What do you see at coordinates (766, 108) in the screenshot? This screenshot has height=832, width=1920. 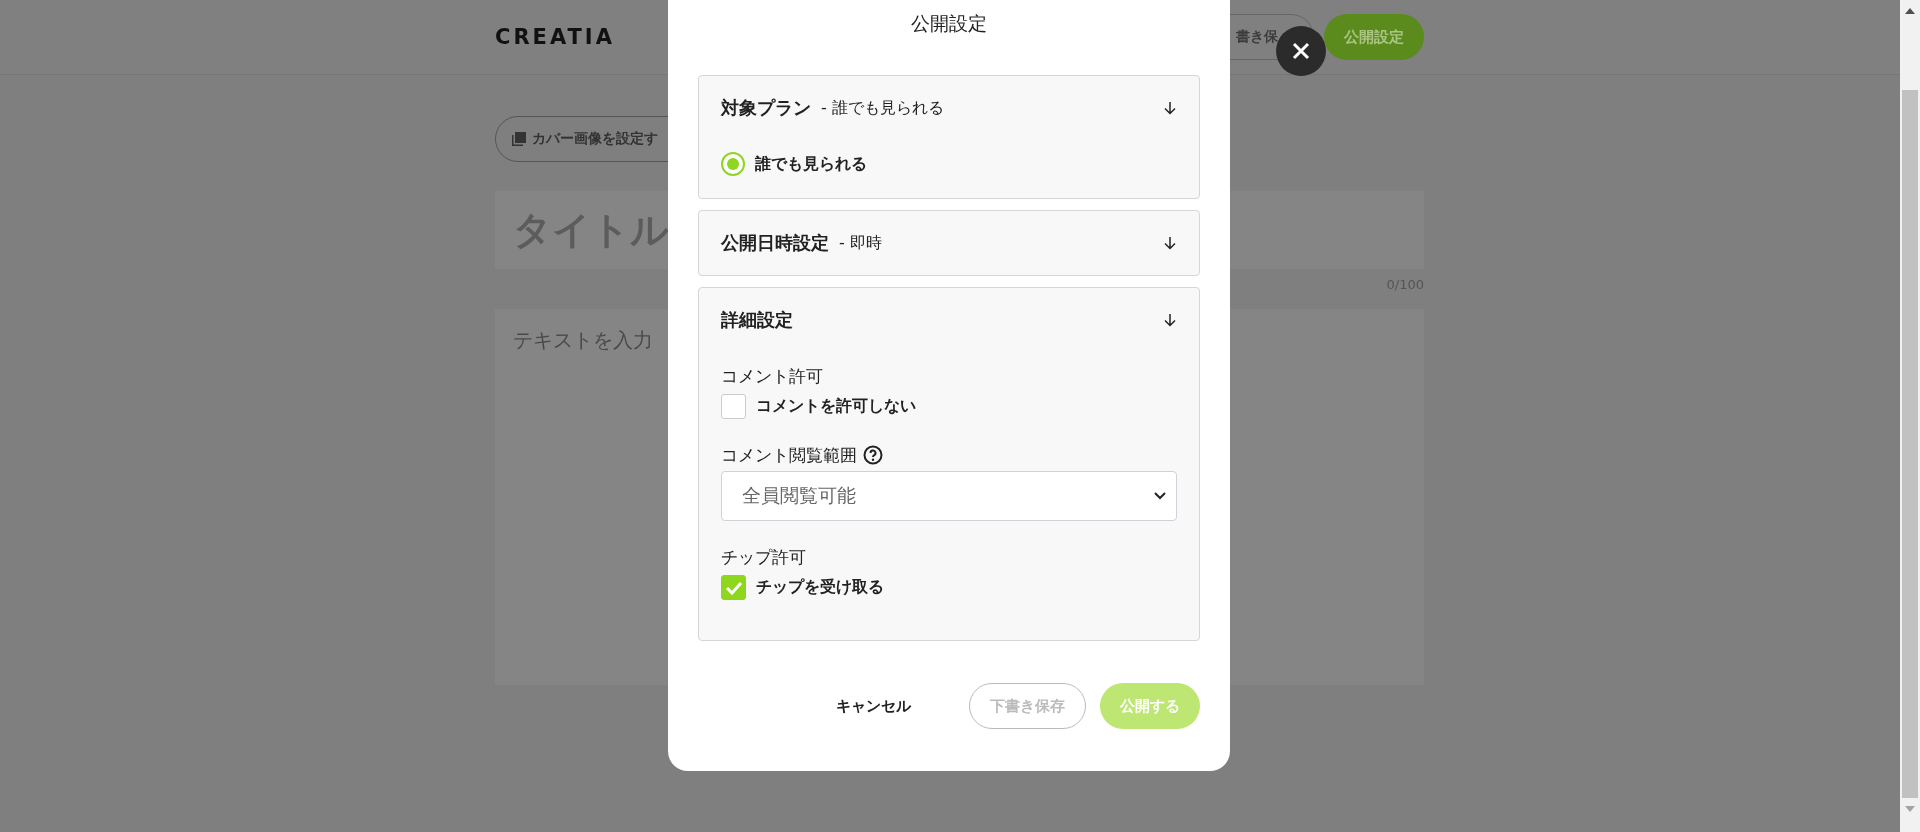 I see `section-title: 対象プラン` at bounding box center [766, 108].